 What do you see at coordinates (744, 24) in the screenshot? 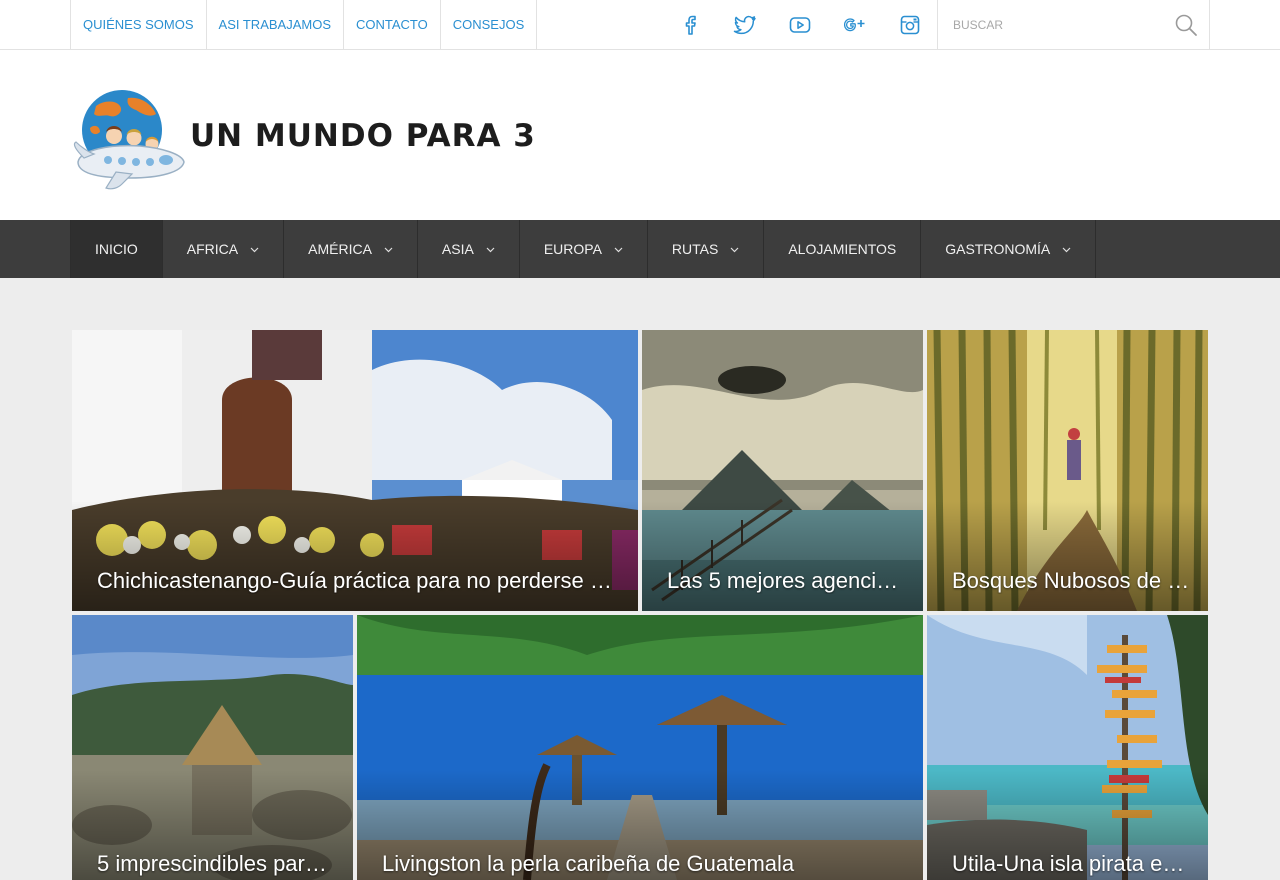
I see `twitter-icon` at bounding box center [744, 24].